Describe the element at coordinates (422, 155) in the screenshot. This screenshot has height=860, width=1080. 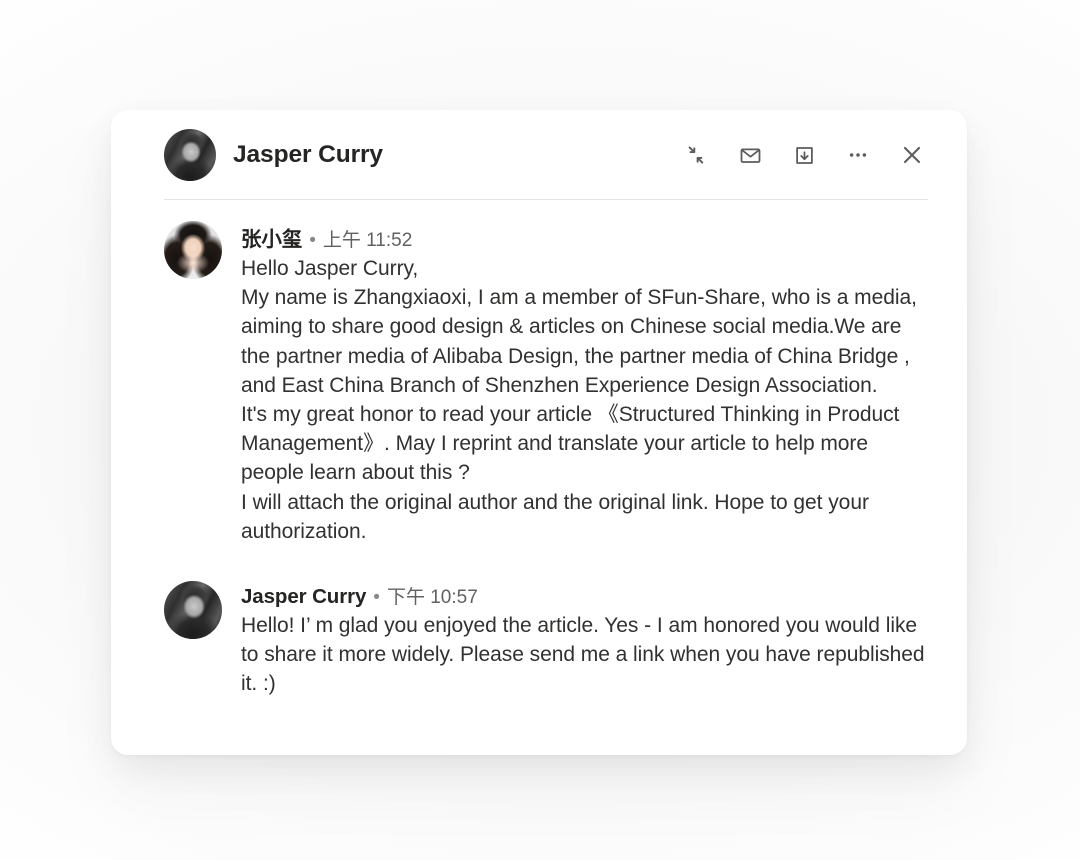
I see `header-identity: Jasper Curry` at that location.